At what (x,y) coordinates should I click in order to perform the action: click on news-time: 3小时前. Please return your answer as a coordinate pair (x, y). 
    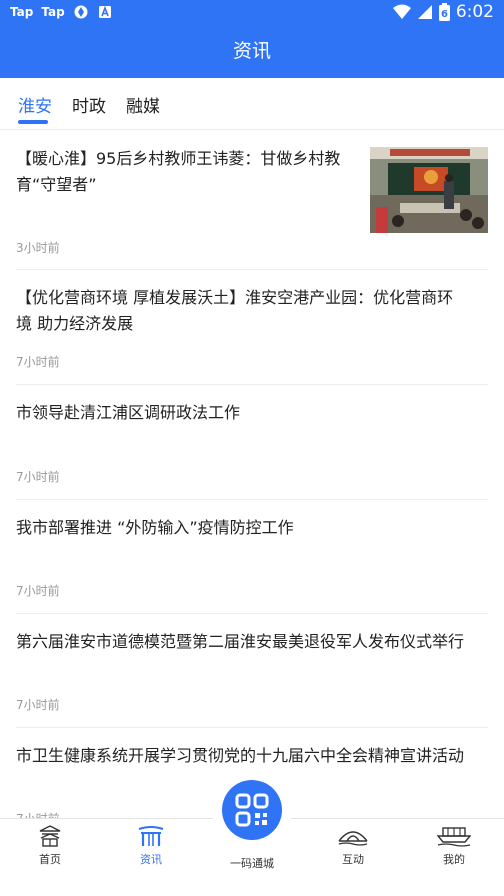
    Looking at the image, I should click on (38, 248).